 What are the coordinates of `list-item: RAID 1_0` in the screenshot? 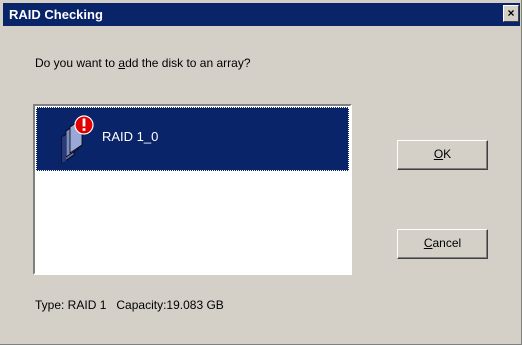 It's located at (192, 139).